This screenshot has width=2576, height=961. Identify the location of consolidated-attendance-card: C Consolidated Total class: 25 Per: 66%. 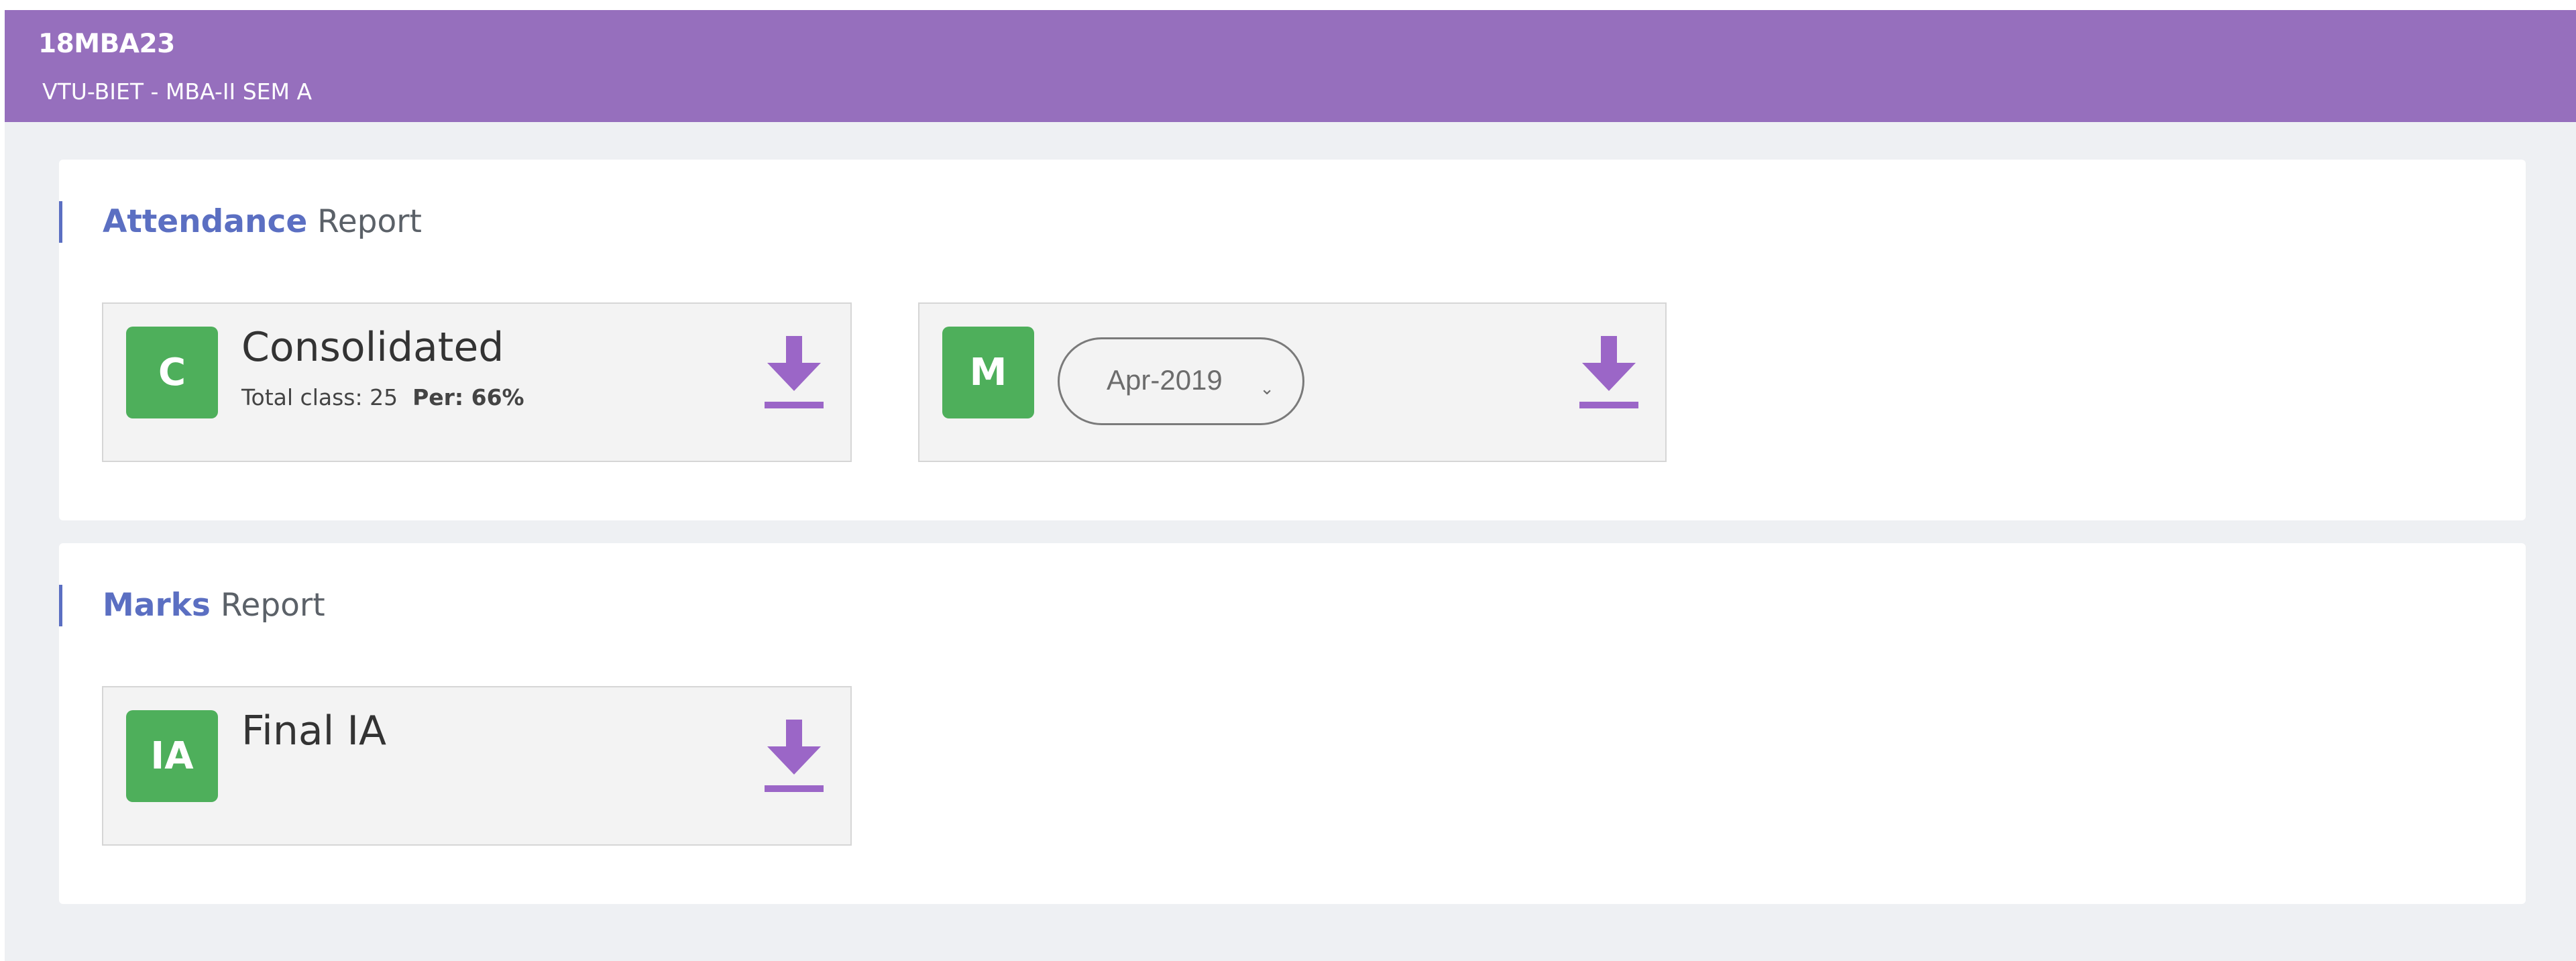
(477, 382).